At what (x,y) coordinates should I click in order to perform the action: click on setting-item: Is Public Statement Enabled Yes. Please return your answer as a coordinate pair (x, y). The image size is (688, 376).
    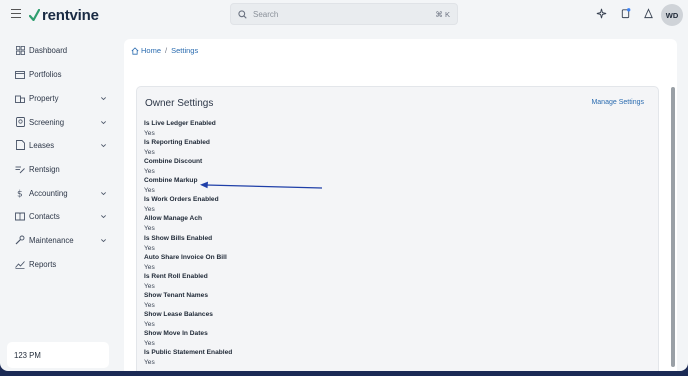
    Looking at the image, I should click on (188, 358).